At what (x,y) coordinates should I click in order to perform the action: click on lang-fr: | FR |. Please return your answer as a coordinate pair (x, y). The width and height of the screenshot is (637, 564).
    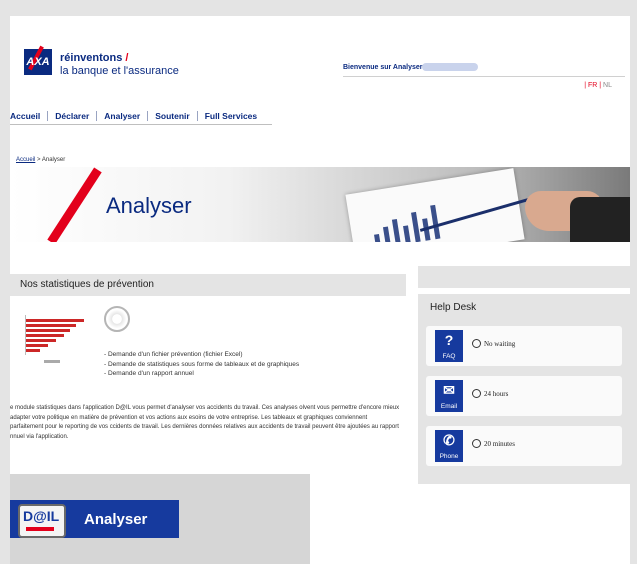
    Looking at the image, I should click on (592, 85).